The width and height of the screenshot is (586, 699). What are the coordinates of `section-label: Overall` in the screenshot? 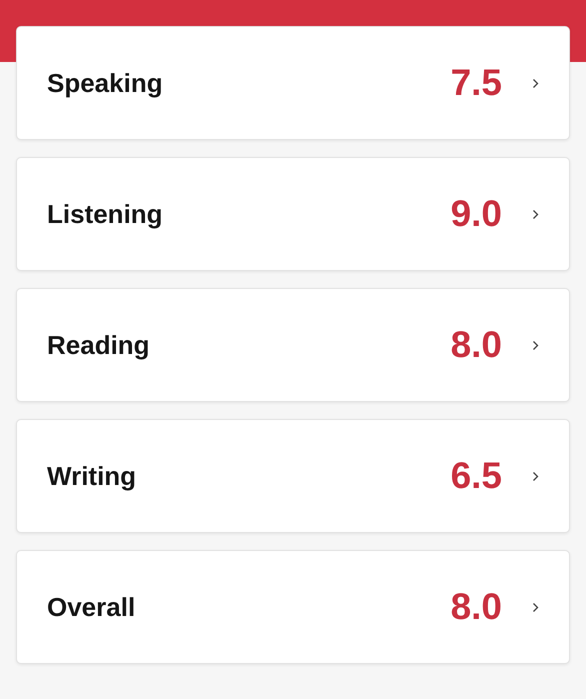 It's located at (91, 607).